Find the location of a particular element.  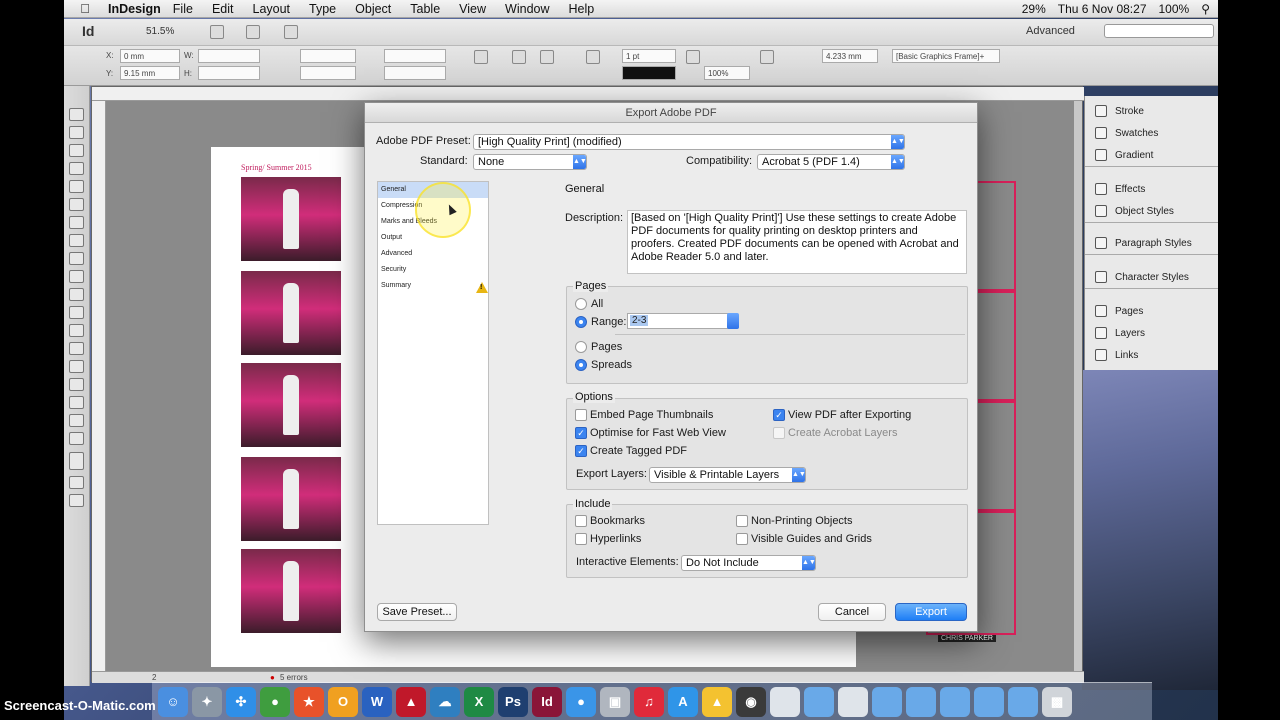

panel-paragraph-styles: Paragraph Styles is located at coordinates (1151, 243).